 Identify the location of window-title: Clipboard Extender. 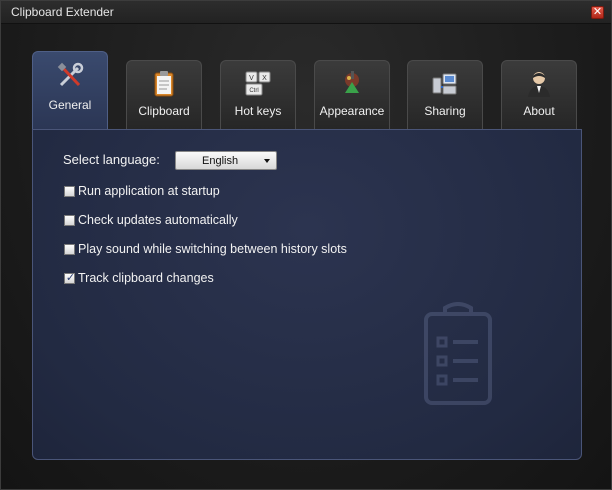
(62, 12).